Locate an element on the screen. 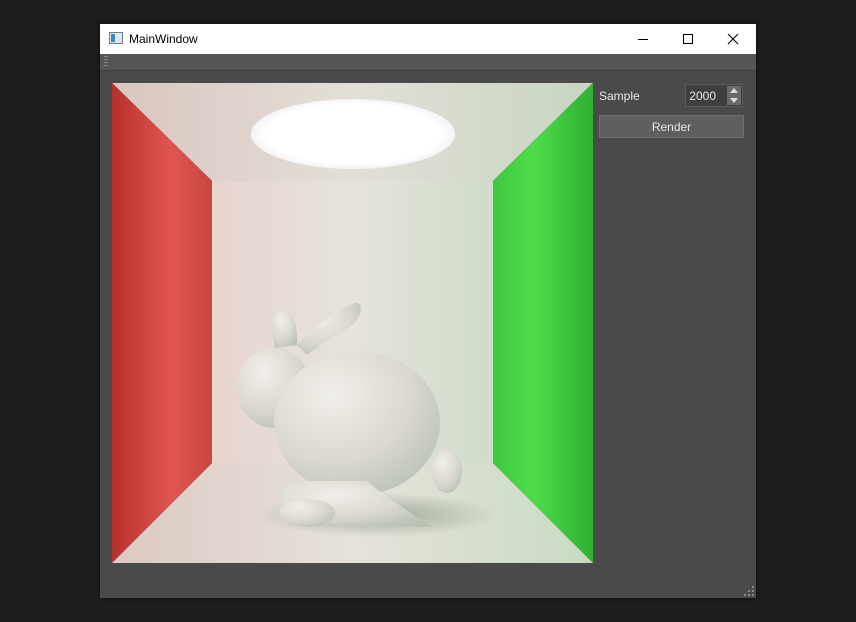  area-light is located at coordinates (353, 134).